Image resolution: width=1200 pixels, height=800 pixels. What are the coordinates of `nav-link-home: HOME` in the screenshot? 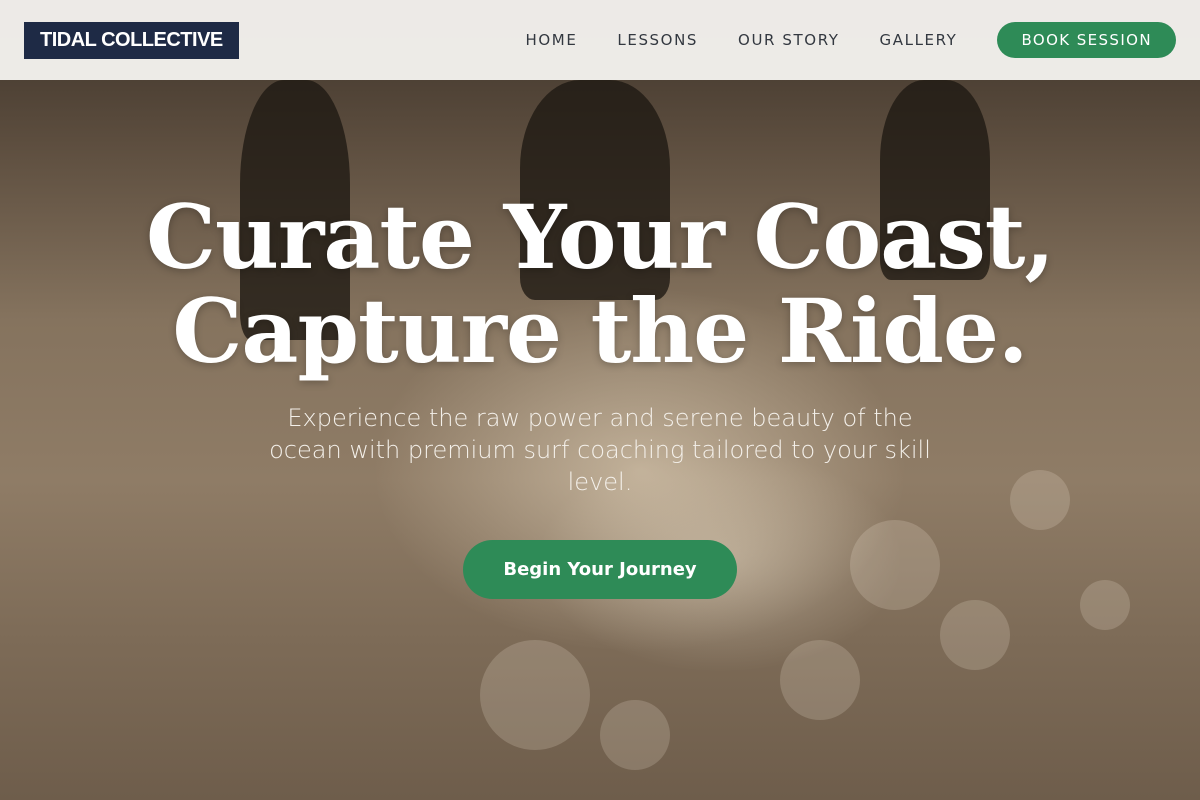 It's located at (552, 40).